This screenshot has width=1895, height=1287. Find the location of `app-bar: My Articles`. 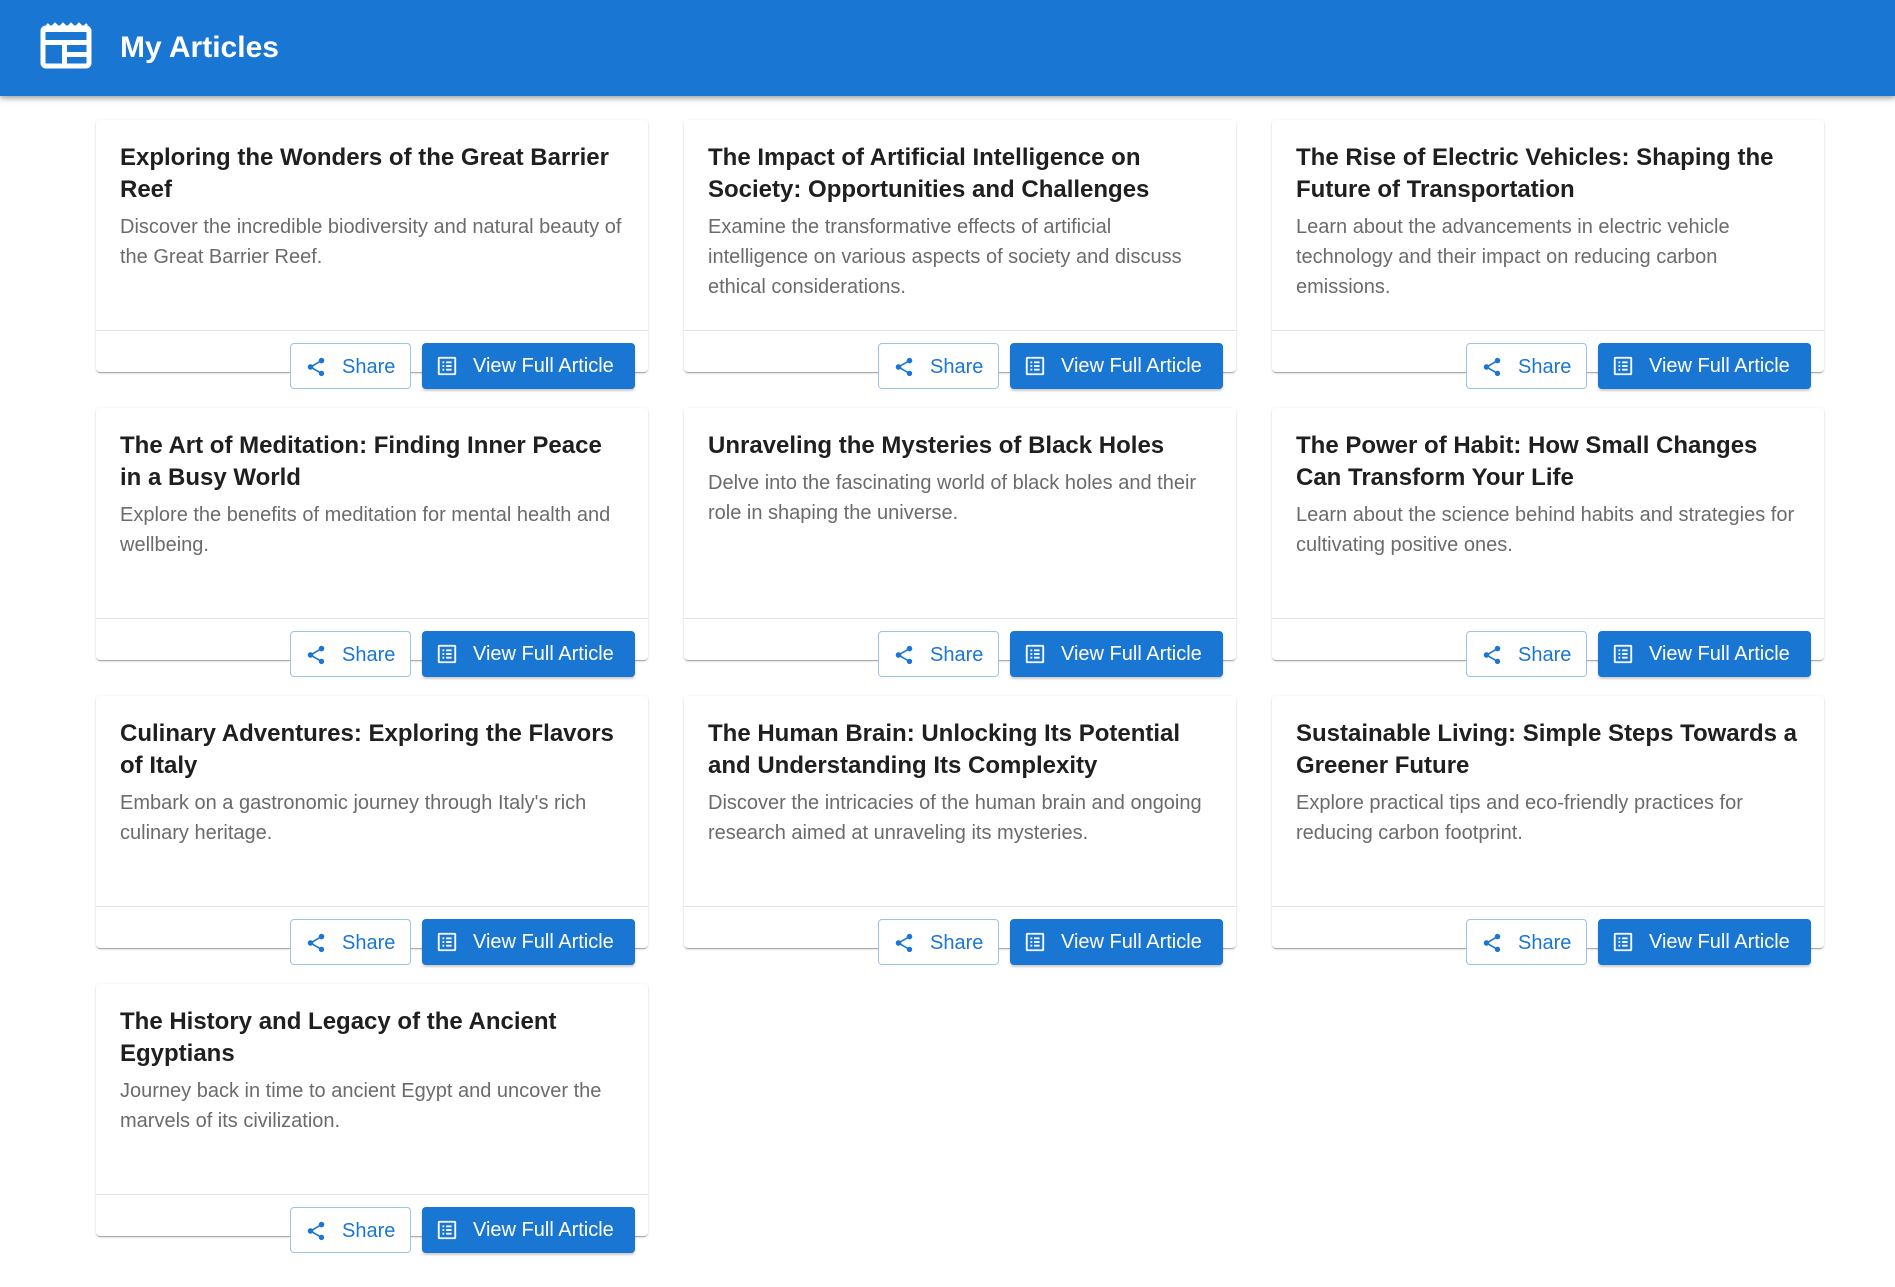

app-bar: My Articles is located at coordinates (947, 48).